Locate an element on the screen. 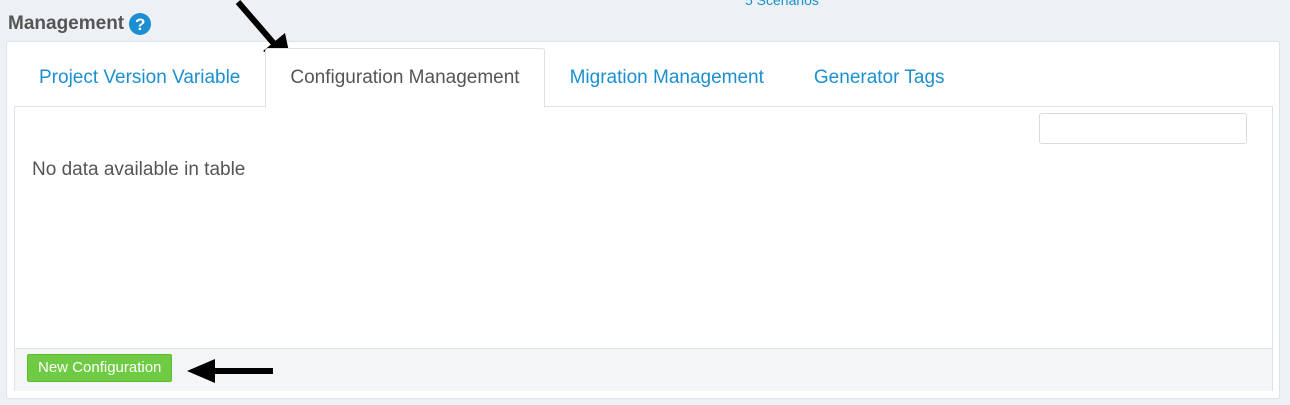  scenarios-link: 5 Scenarios is located at coordinates (782, 4).